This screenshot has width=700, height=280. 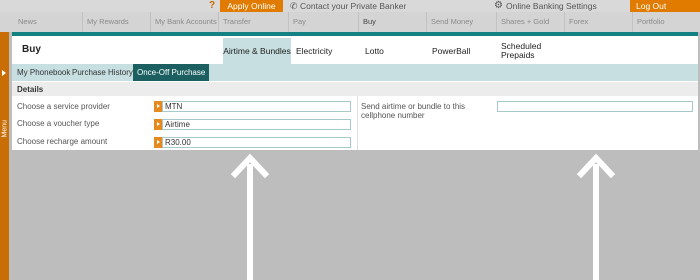 What do you see at coordinates (525, 51) in the screenshot?
I see `tab-scheduled-prepaids: Scheduled Prepaids` at bounding box center [525, 51].